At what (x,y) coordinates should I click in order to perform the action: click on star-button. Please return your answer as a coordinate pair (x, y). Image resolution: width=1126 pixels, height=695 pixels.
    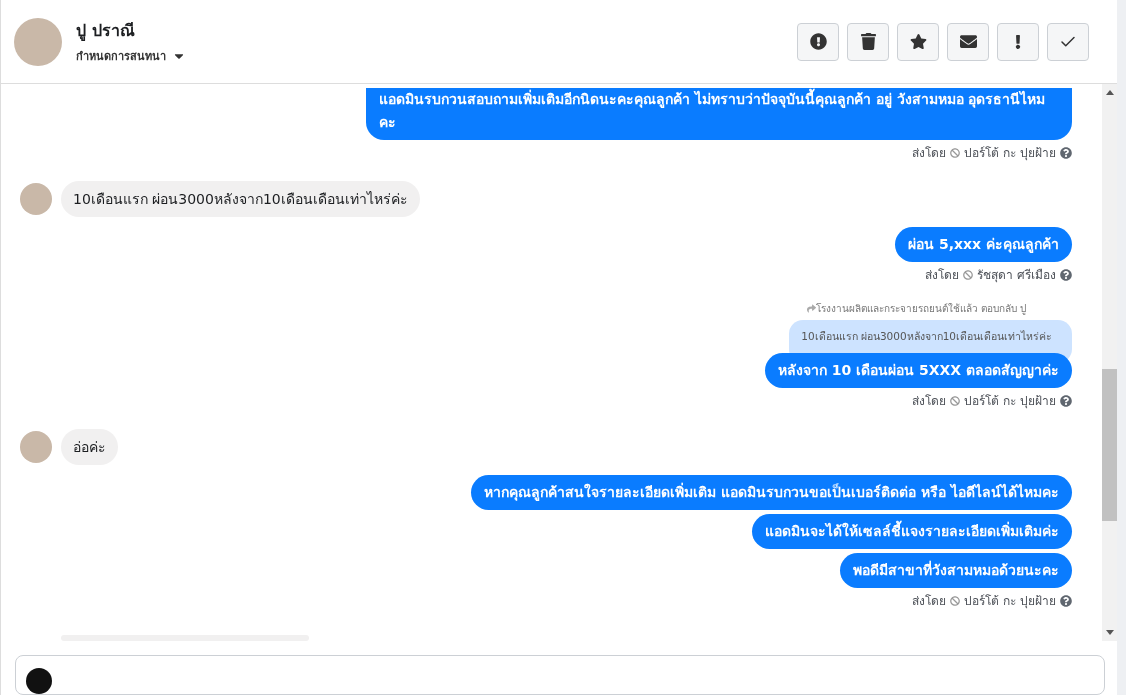
    Looking at the image, I should click on (918, 41).